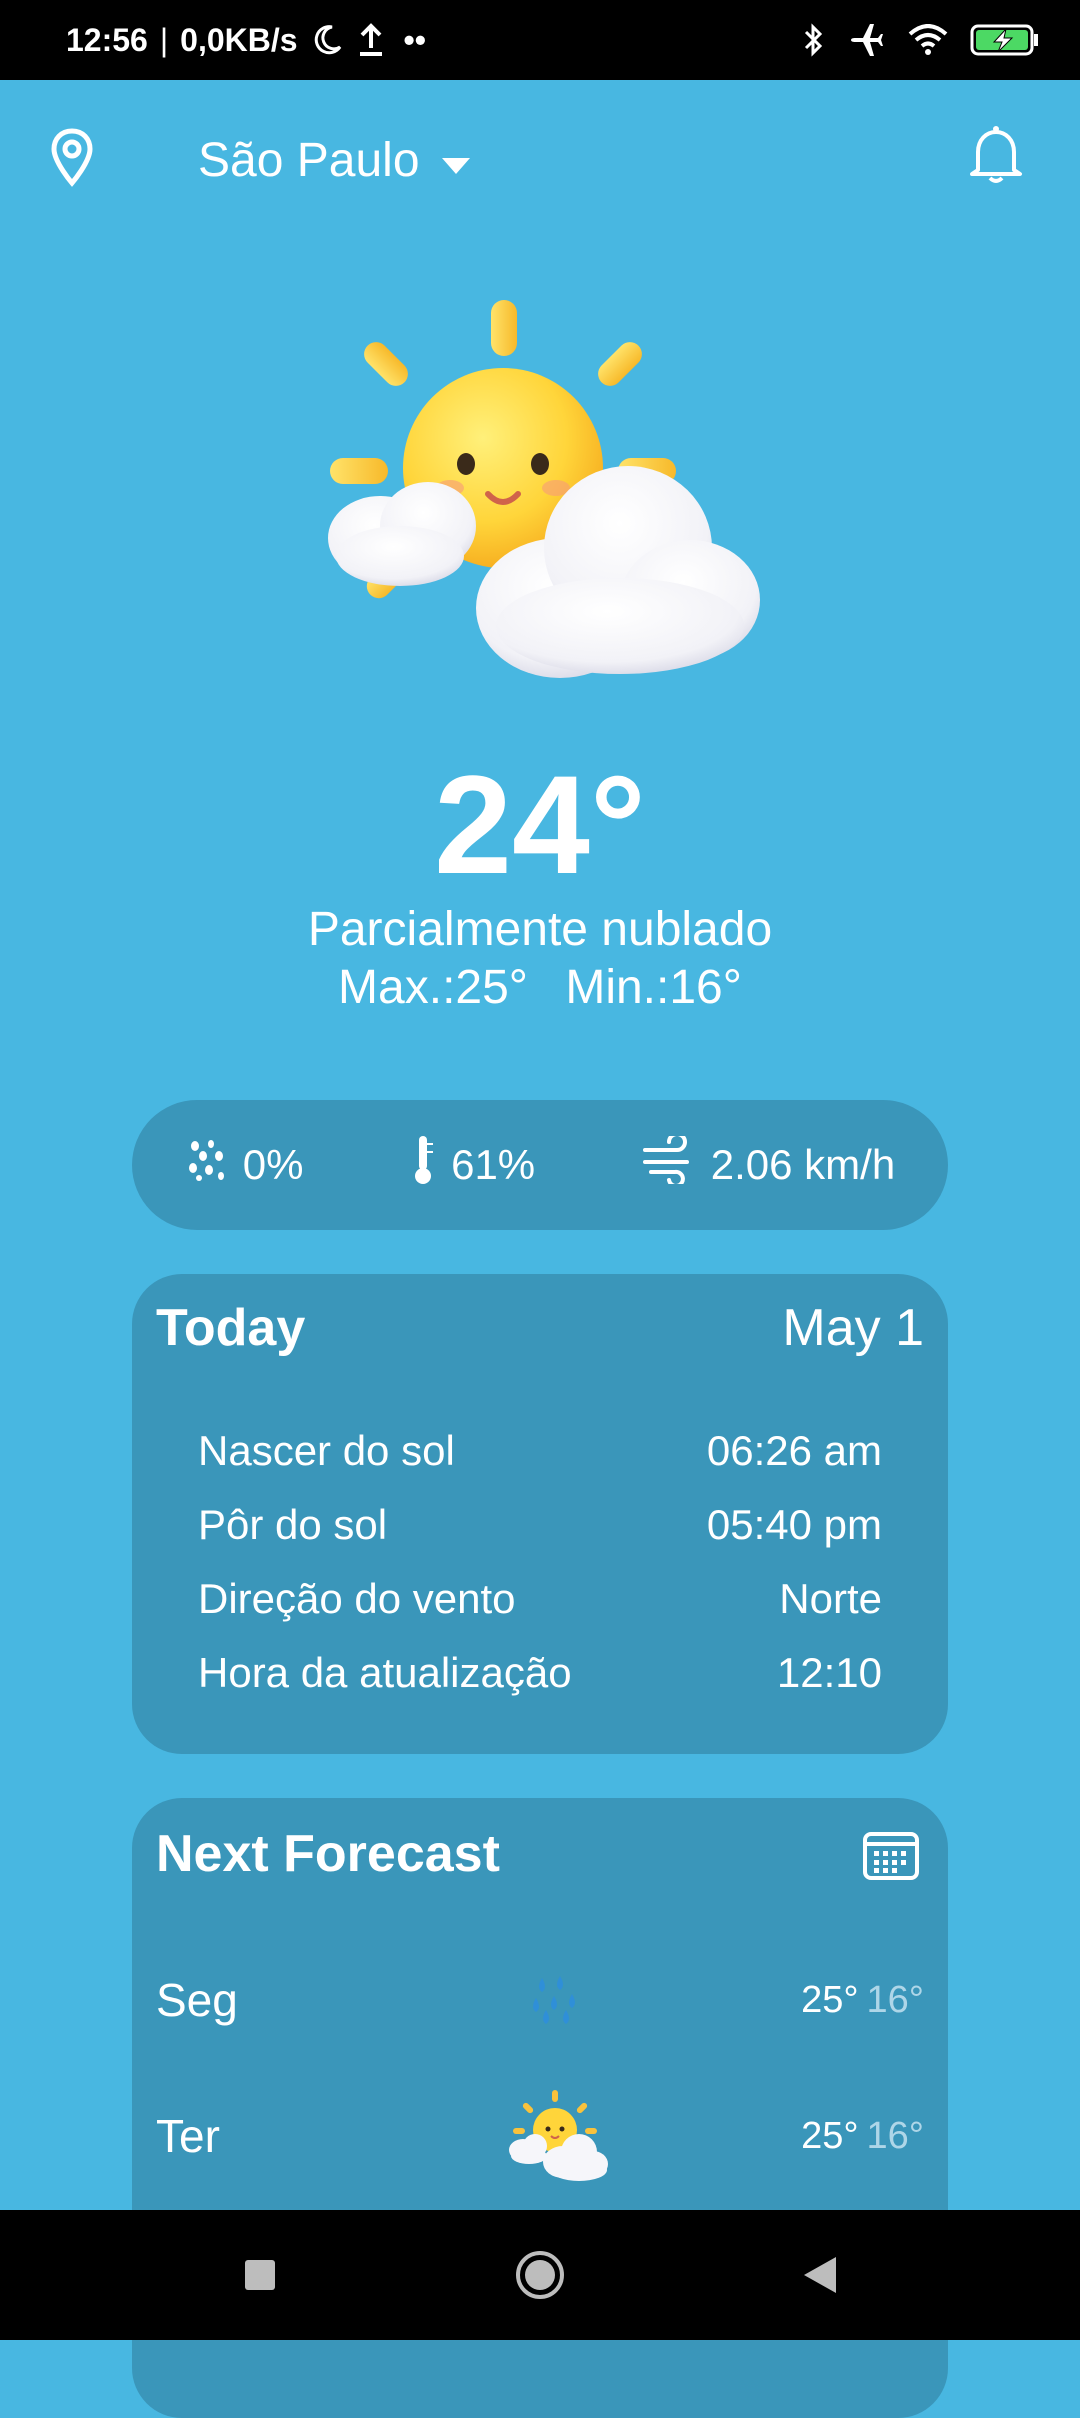  Describe the element at coordinates (433, 987) in the screenshot. I see `max-temperature: Max.:25°` at that location.